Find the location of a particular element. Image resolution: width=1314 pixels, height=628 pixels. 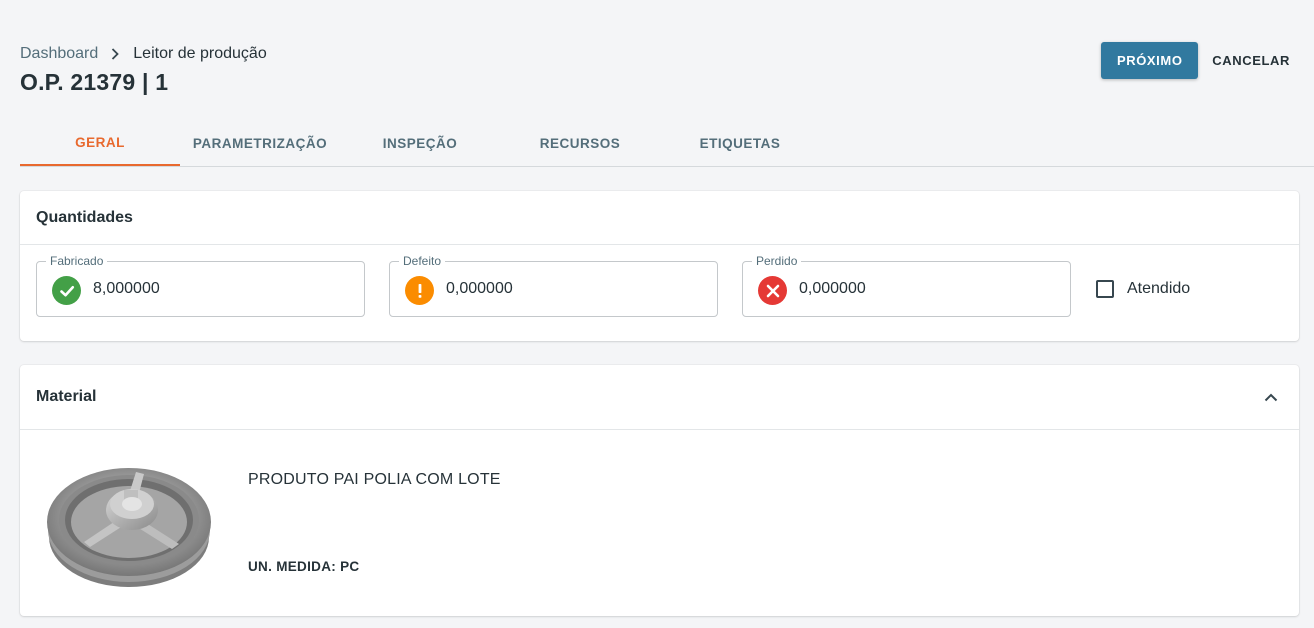

breadcrumb-current: Leitor de produção is located at coordinates (200, 53).